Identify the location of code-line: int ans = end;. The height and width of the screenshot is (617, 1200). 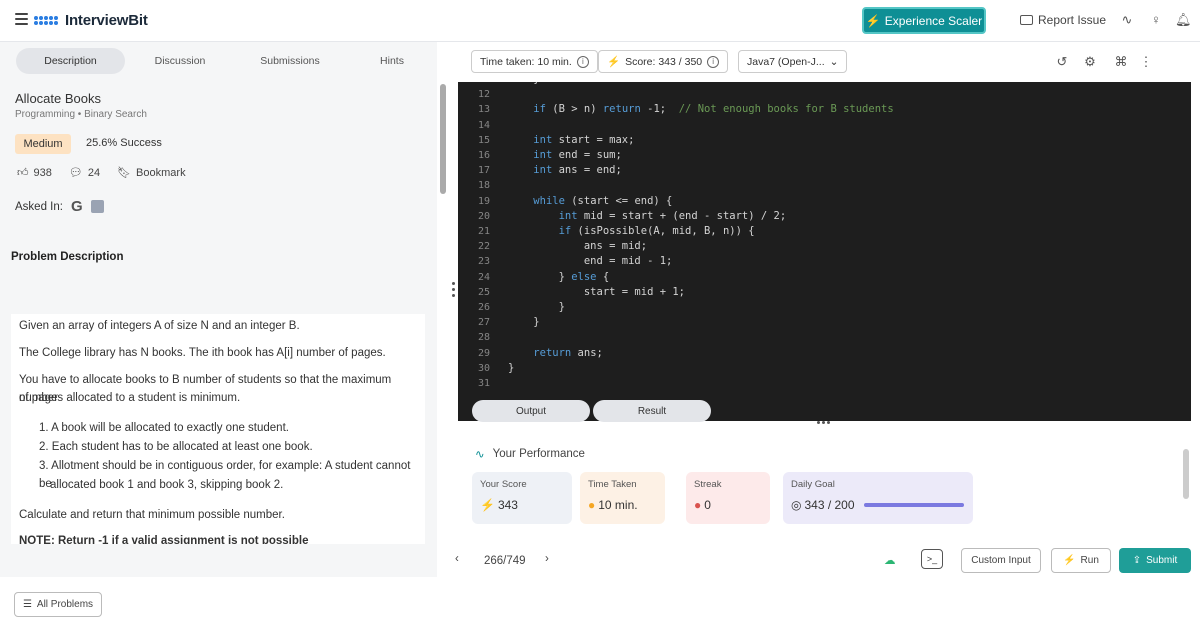
(565, 170).